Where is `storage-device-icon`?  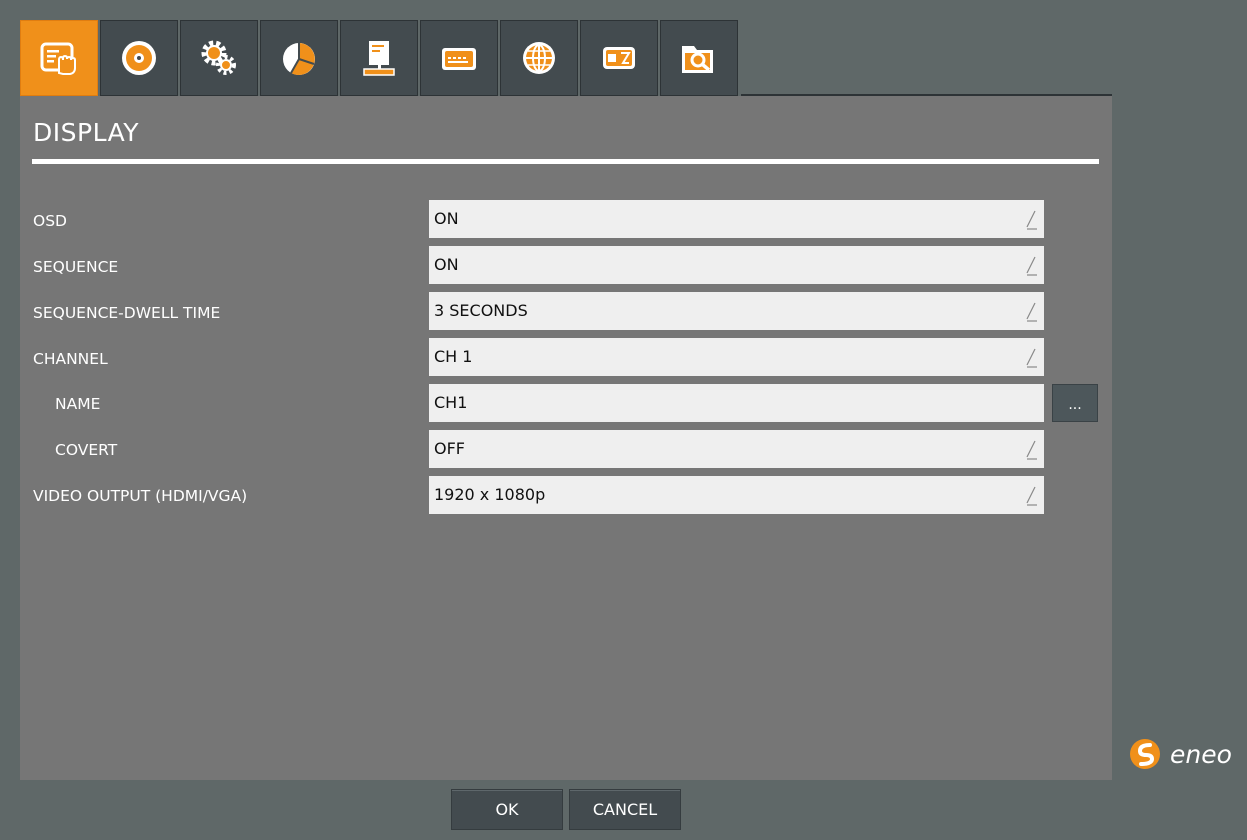
storage-device-icon is located at coordinates (619, 58).